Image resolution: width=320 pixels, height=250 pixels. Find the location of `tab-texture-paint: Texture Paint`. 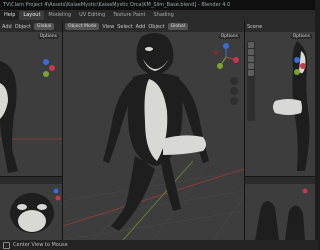

tab-texture-paint: Texture Paint is located at coordinates (129, 15).